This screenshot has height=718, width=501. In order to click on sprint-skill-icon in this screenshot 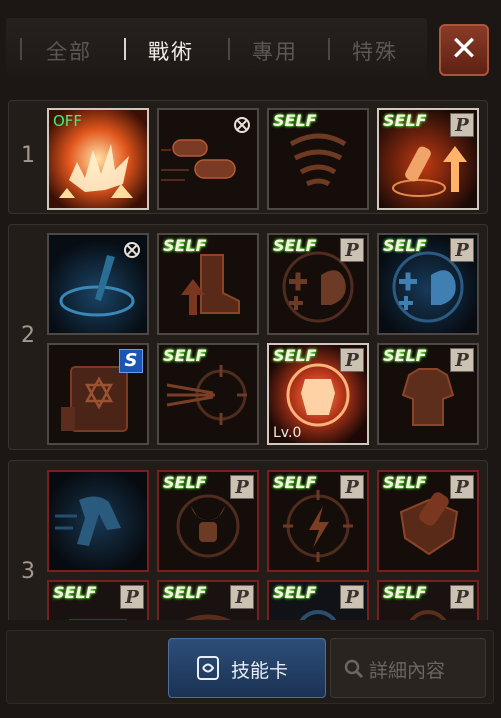, I will do `click(98, 521)`.